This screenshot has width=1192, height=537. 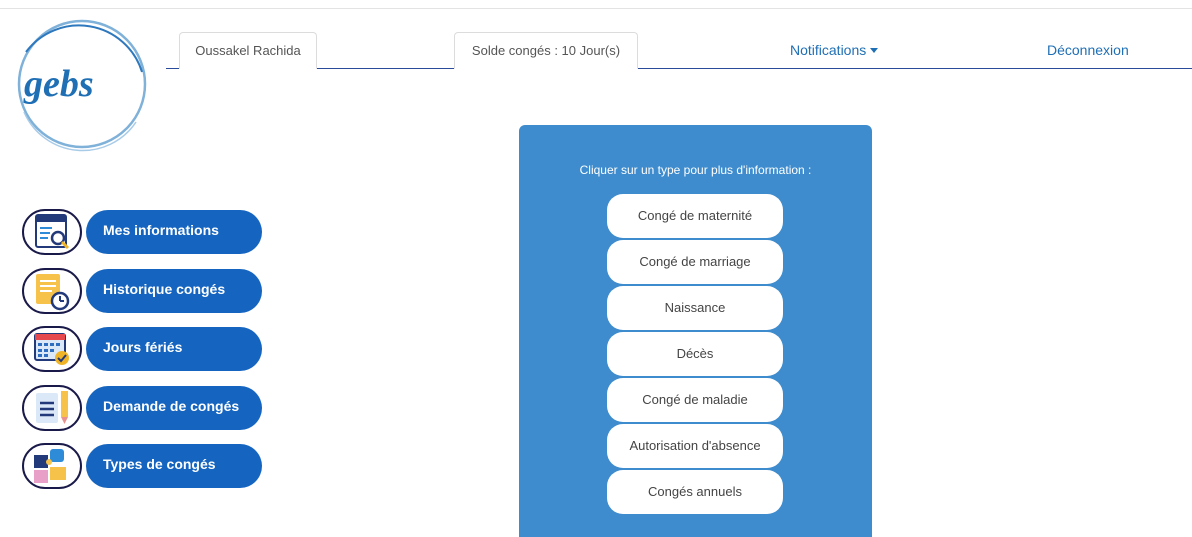 What do you see at coordinates (1088, 50) in the screenshot?
I see `logout-link: Déconnexion` at bounding box center [1088, 50].